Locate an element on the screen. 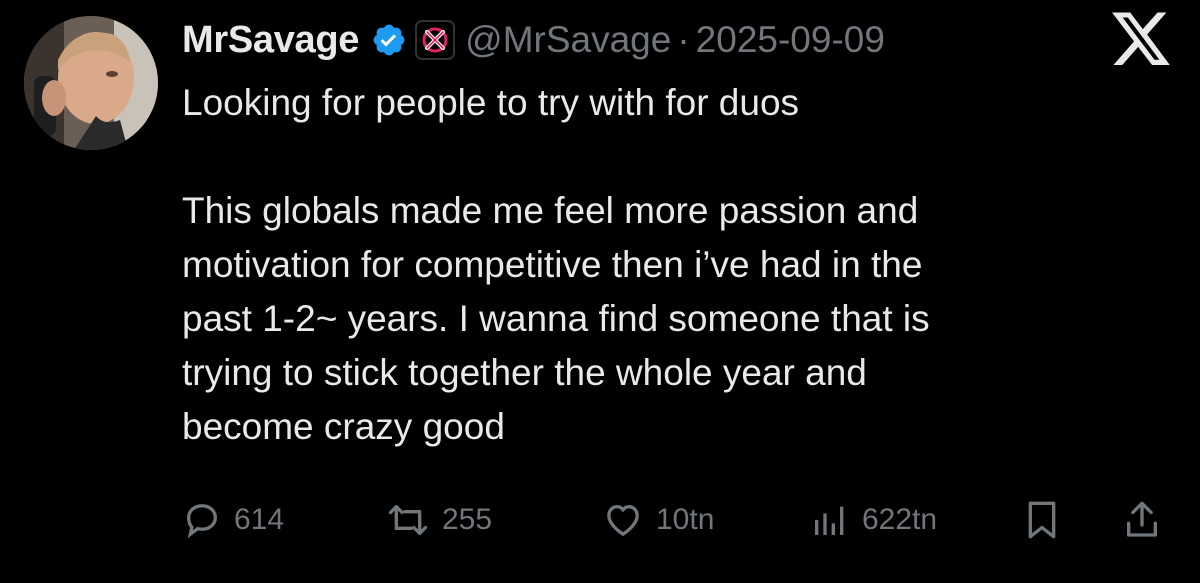  display-name: MrSavage is located at coordinates (270, 40).